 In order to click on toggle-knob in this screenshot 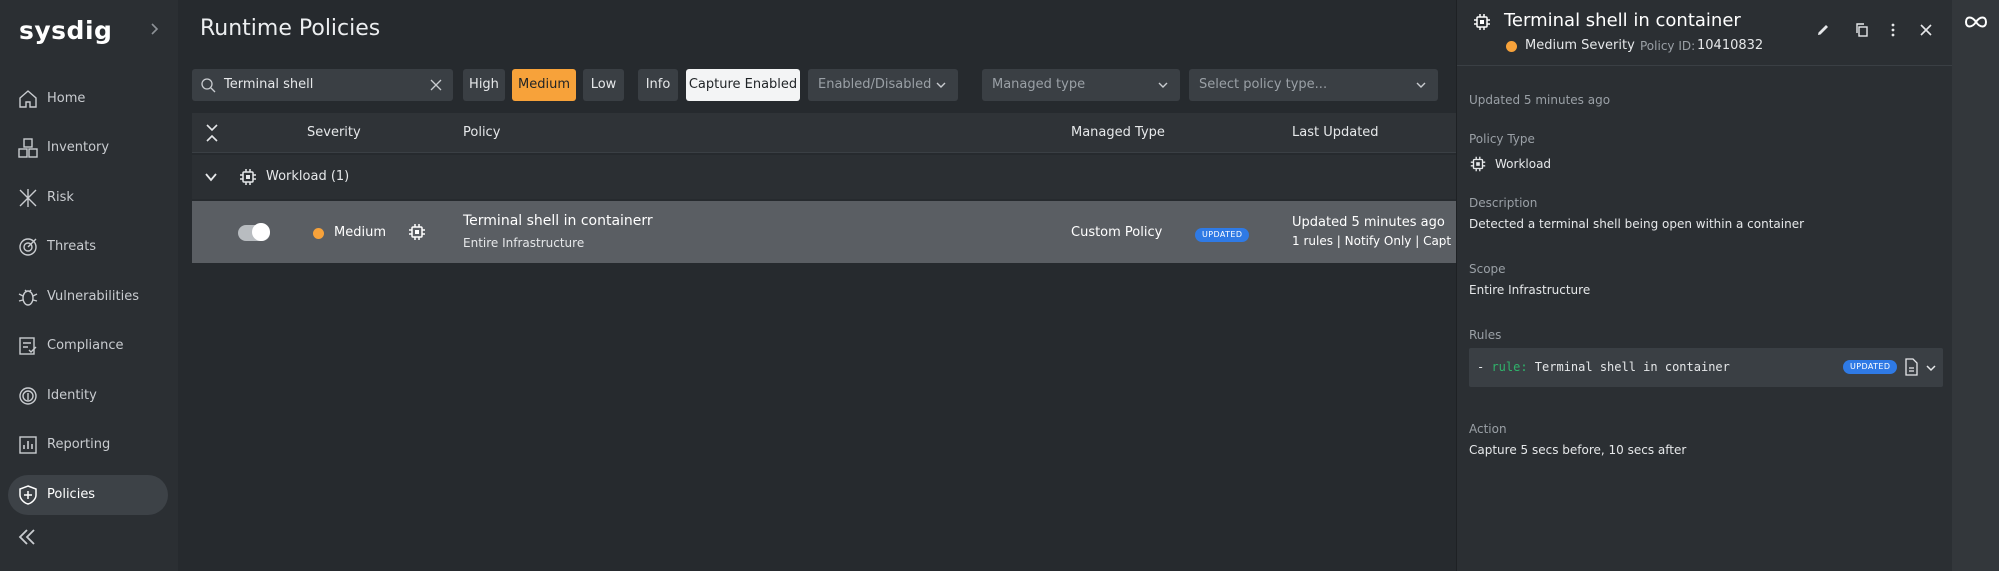, I will do `click(261, 232)`.